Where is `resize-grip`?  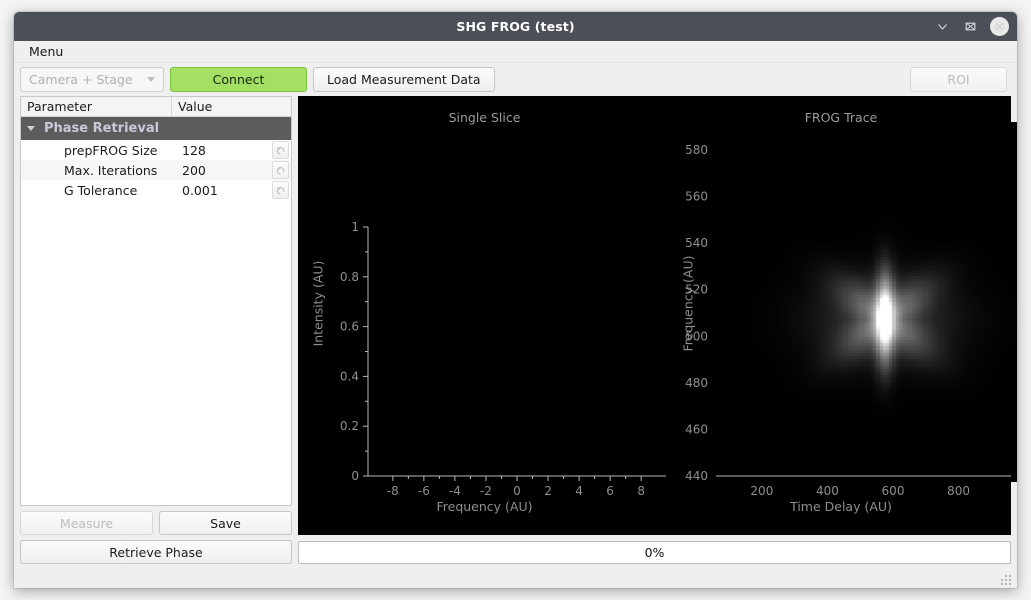 resize-grip is located at coordinates (1007, 580).